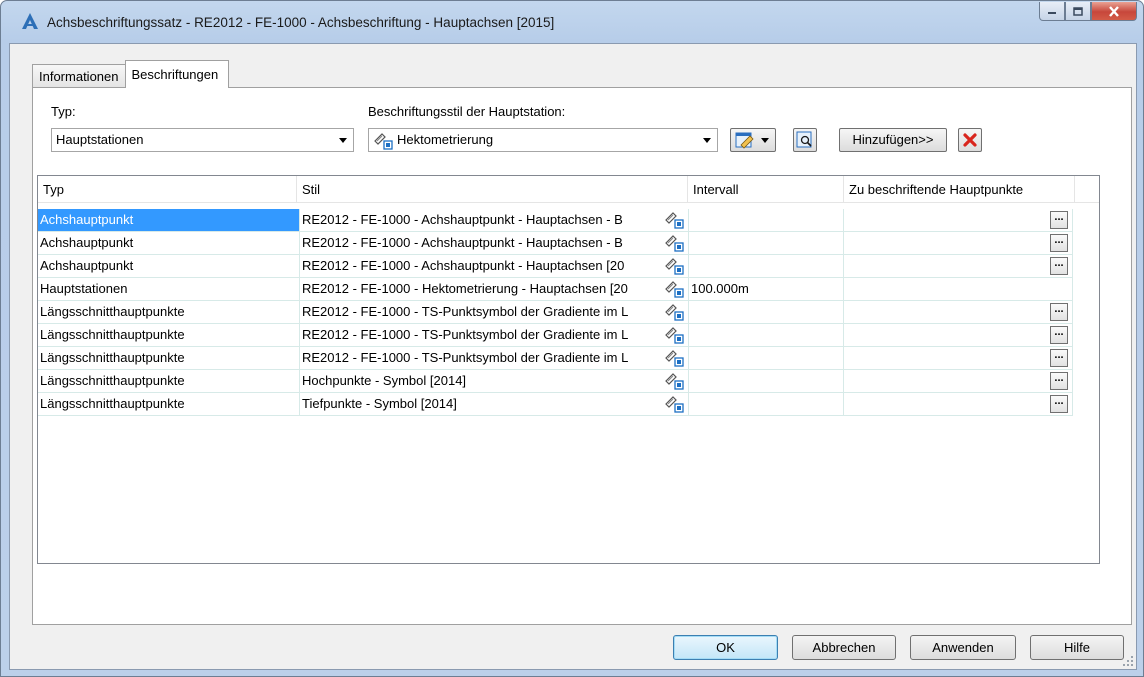 Image resolution: width=1144 pixels, height=677 pixels. I want to click on tab-strip: Informationen Beschriftungen, so click(131, 74).